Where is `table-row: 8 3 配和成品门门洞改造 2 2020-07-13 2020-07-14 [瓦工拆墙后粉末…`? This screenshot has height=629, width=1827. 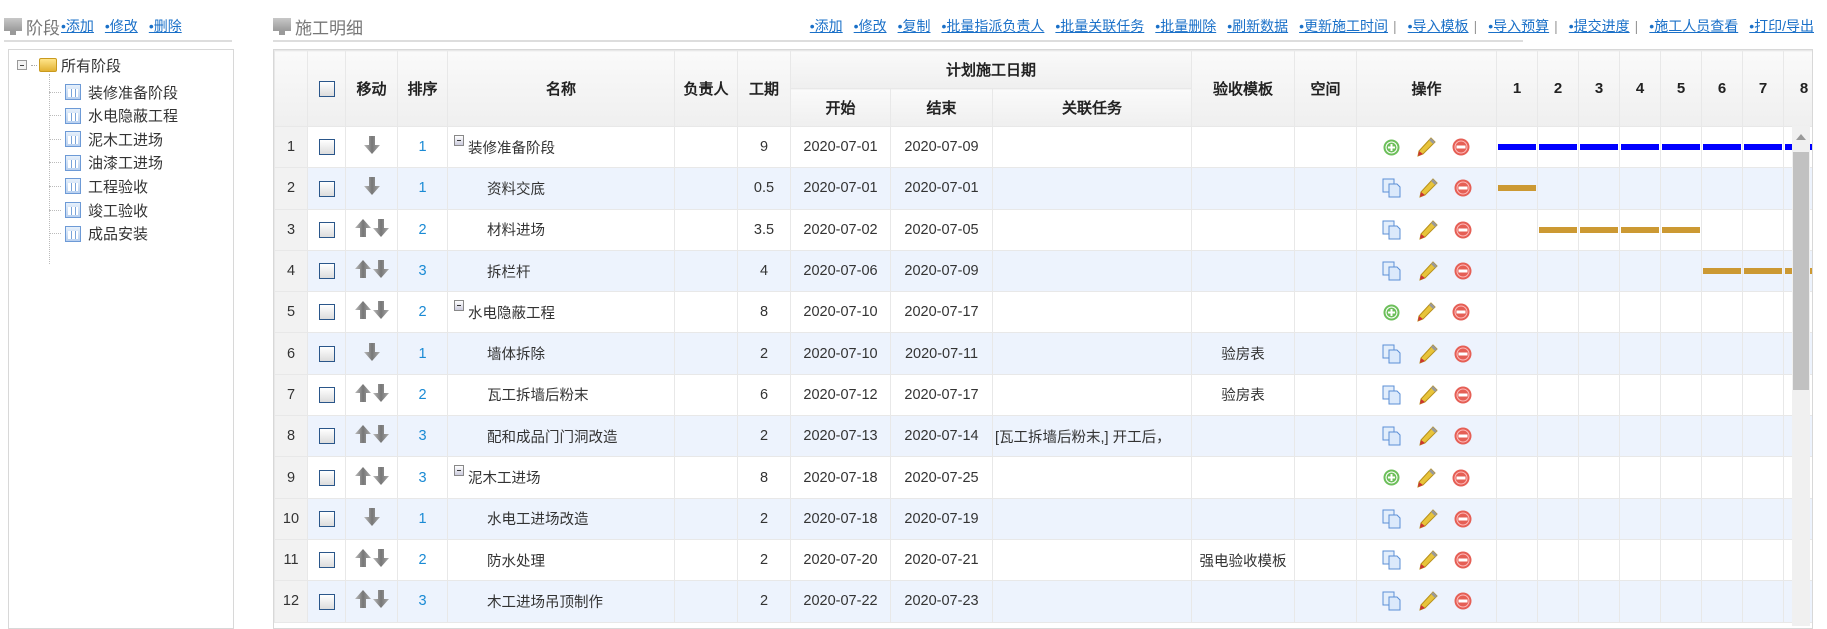
table-row: 8 3 配和成品门门洞改造 2 2020-07-13 2020-07-14 [瓦工拆墙后粉末… is located at coordinates (1043, 436).